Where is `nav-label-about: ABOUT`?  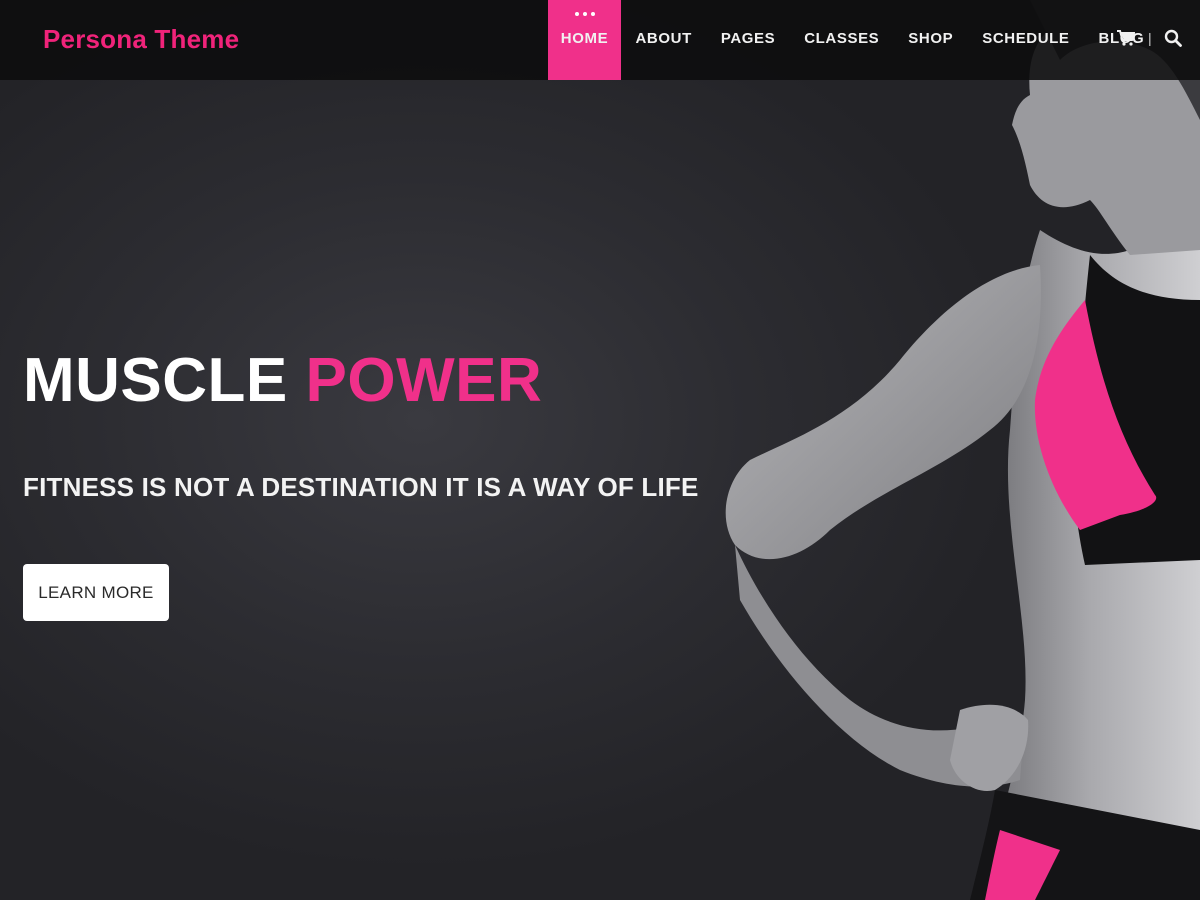 nav-label-about: ABOUT is located at coordinates (663, 38).